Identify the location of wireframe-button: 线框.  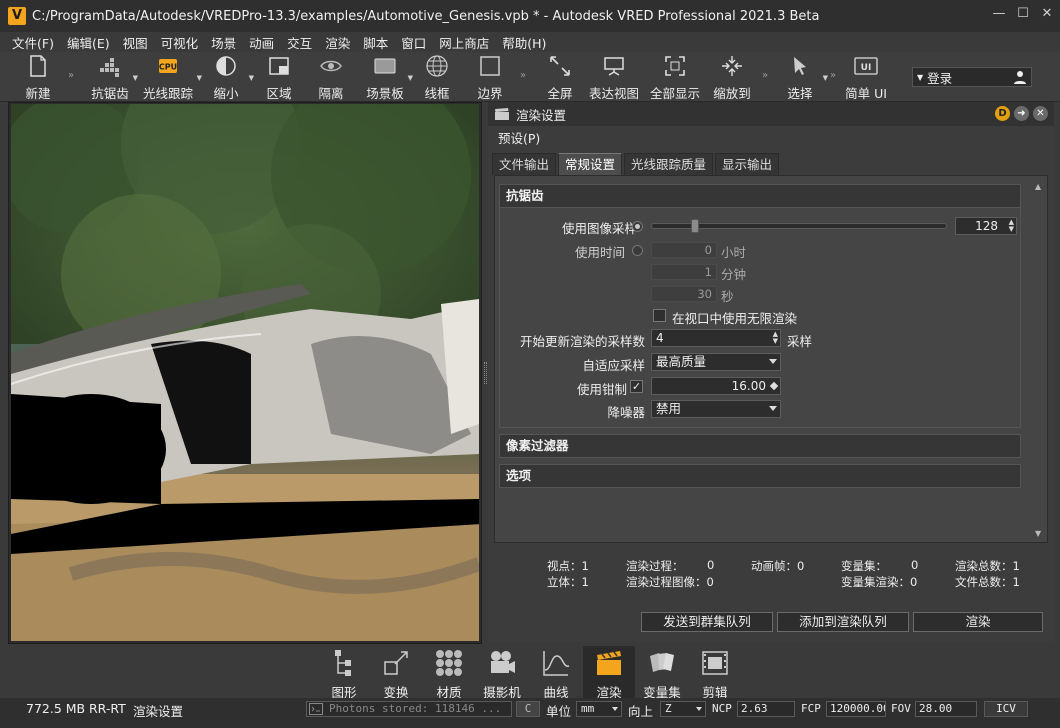
(437, 77).